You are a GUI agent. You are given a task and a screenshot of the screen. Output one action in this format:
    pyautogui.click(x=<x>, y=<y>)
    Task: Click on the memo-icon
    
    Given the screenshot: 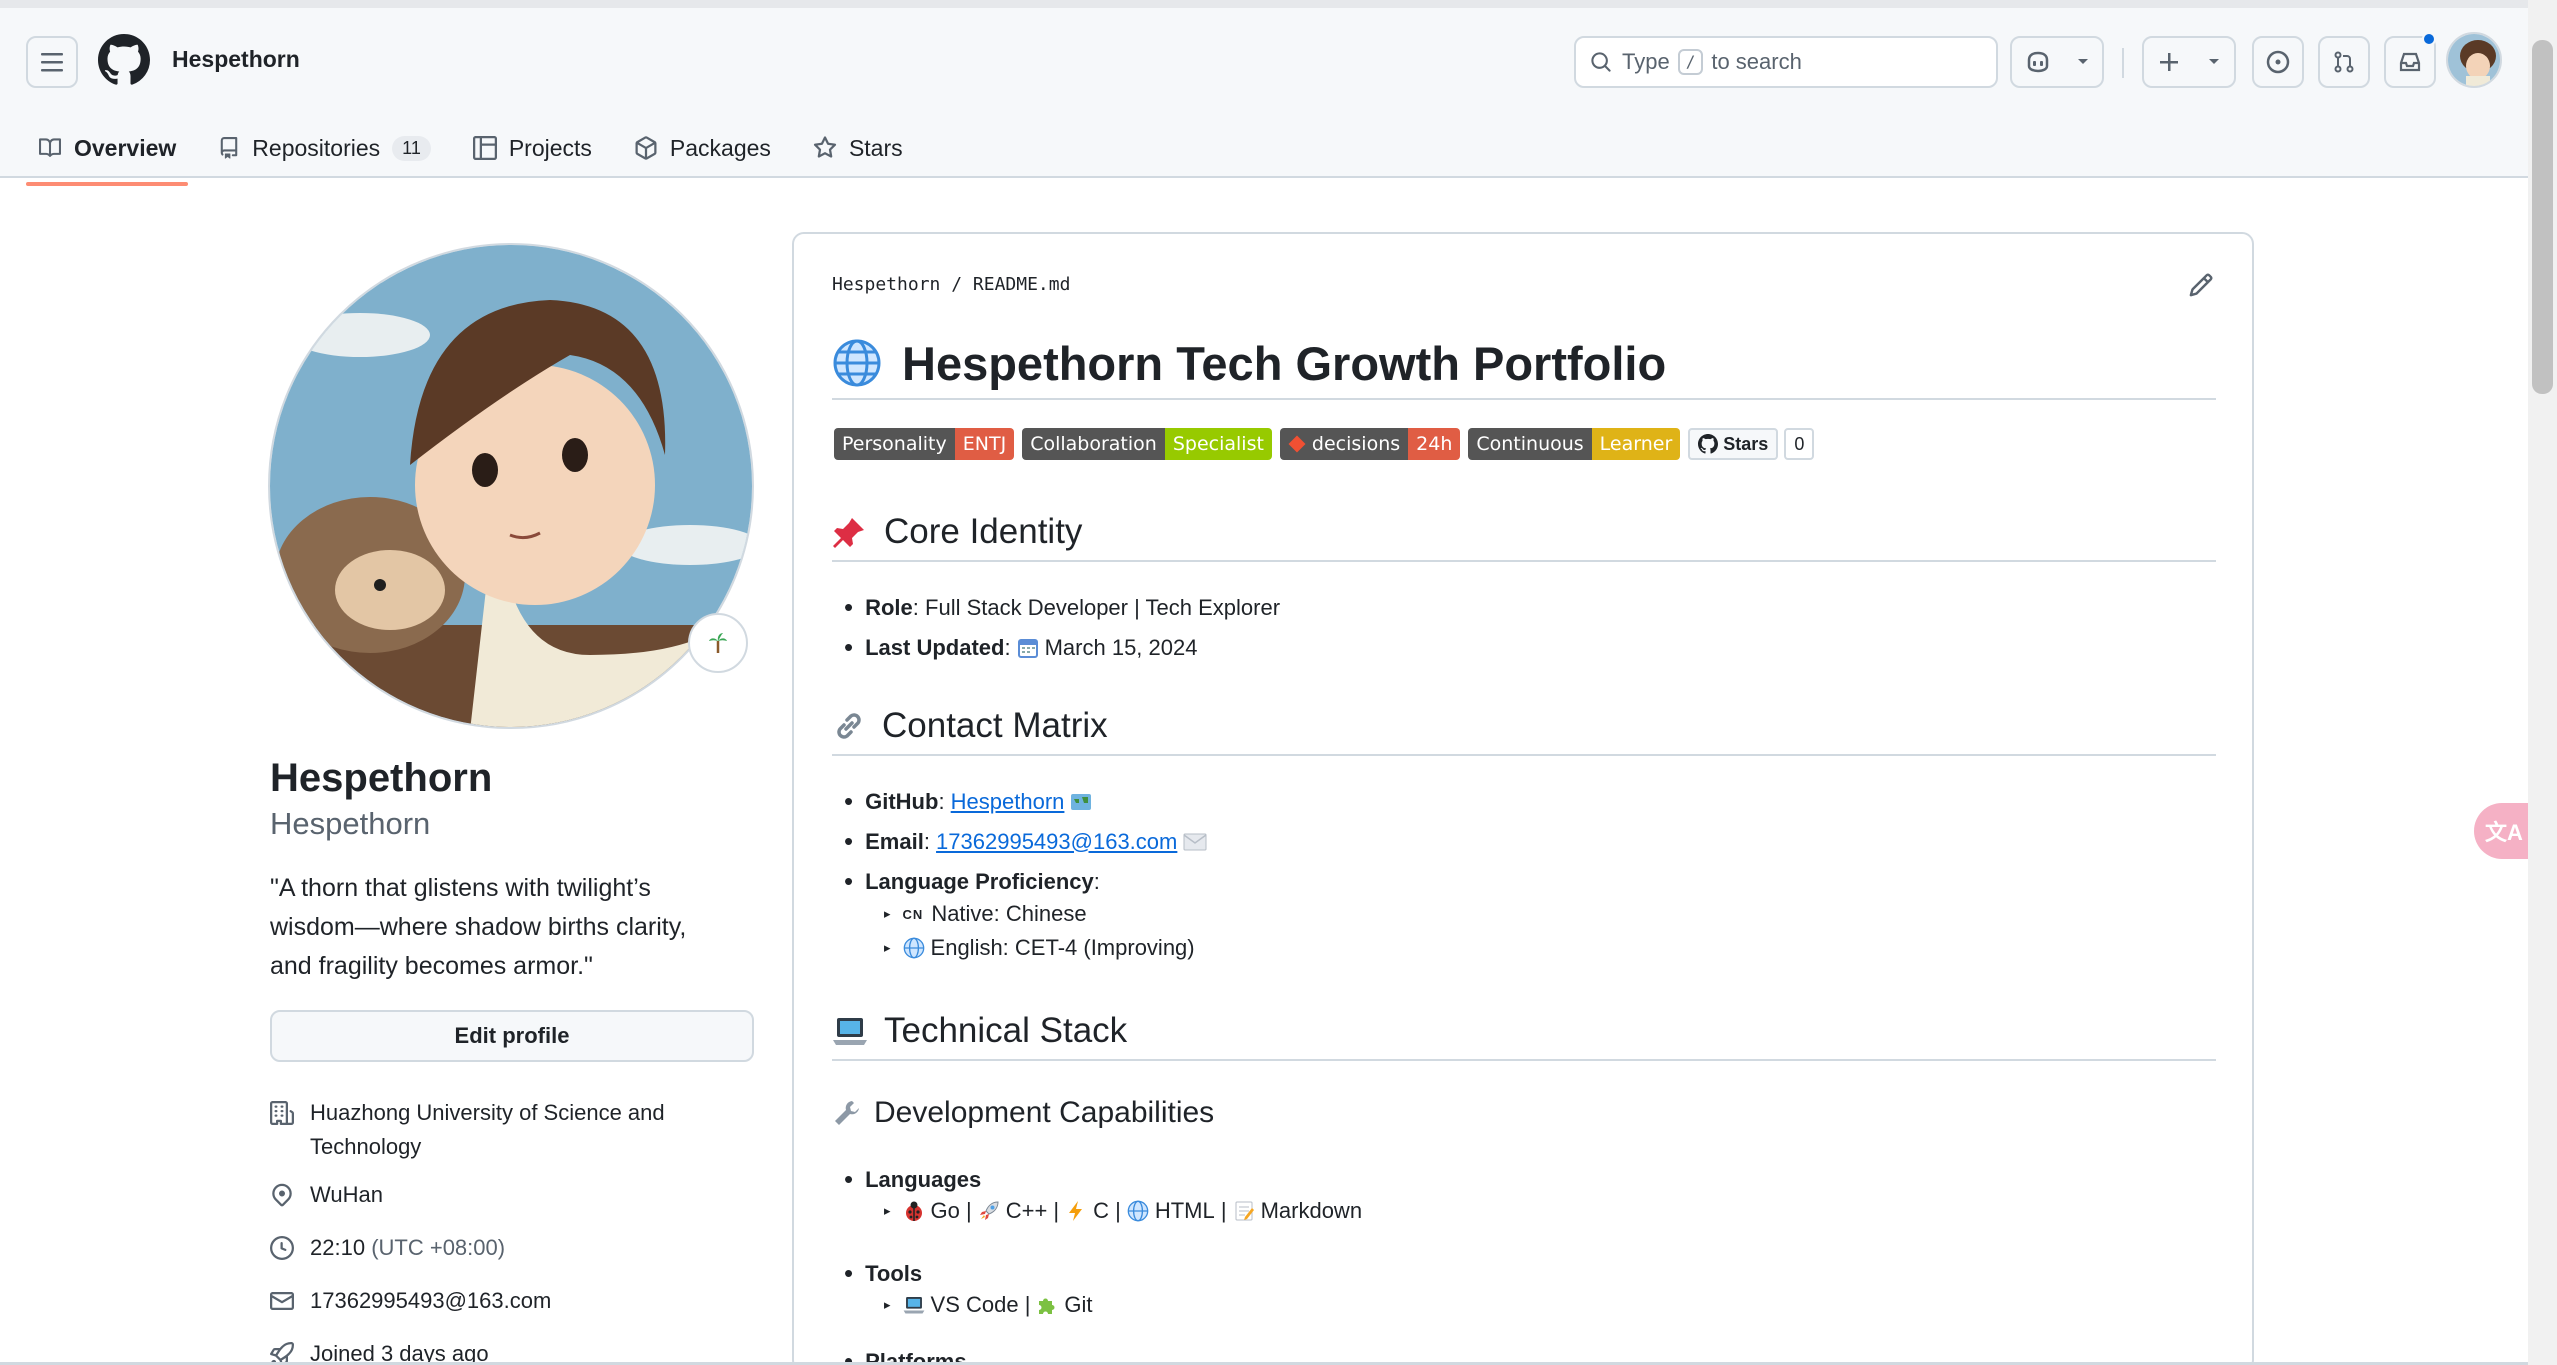 What is the action you would take?
    pyautogui.click(x=1244, y=1211)
    